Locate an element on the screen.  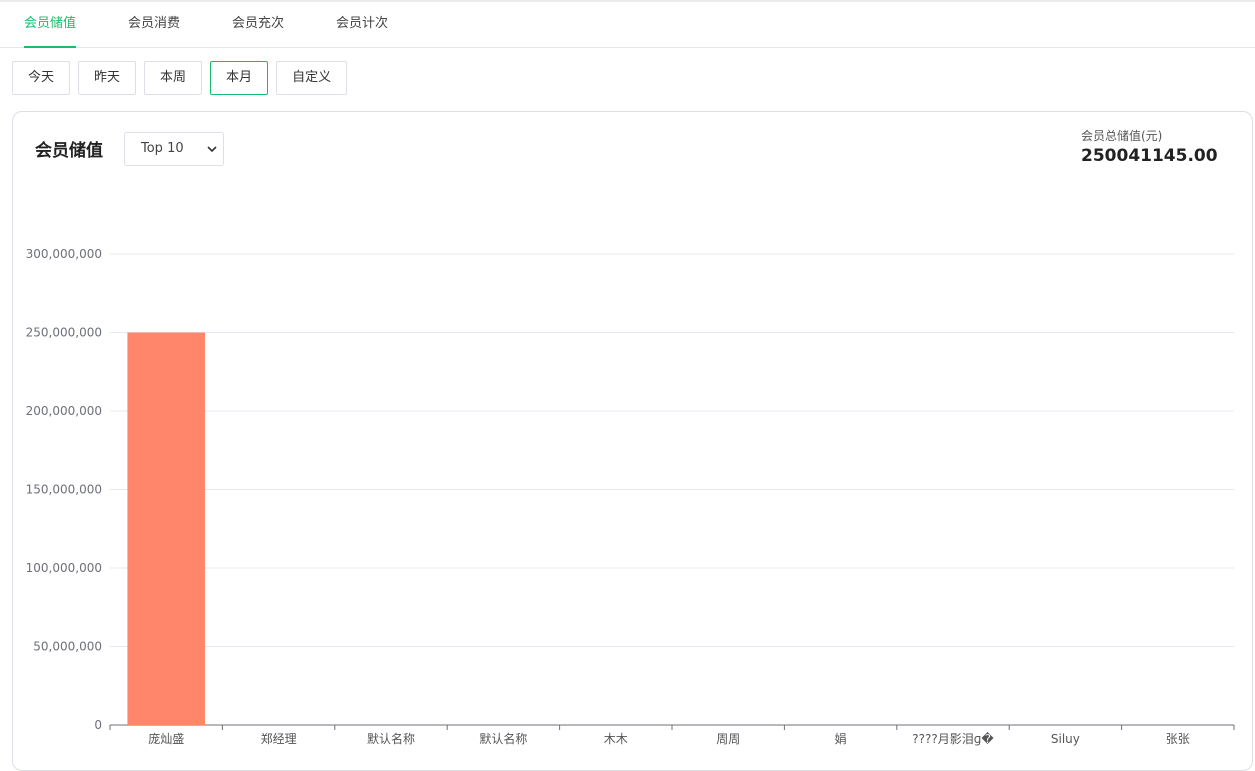
x-tick-label: 木木 is located at coordinates (616, 739).